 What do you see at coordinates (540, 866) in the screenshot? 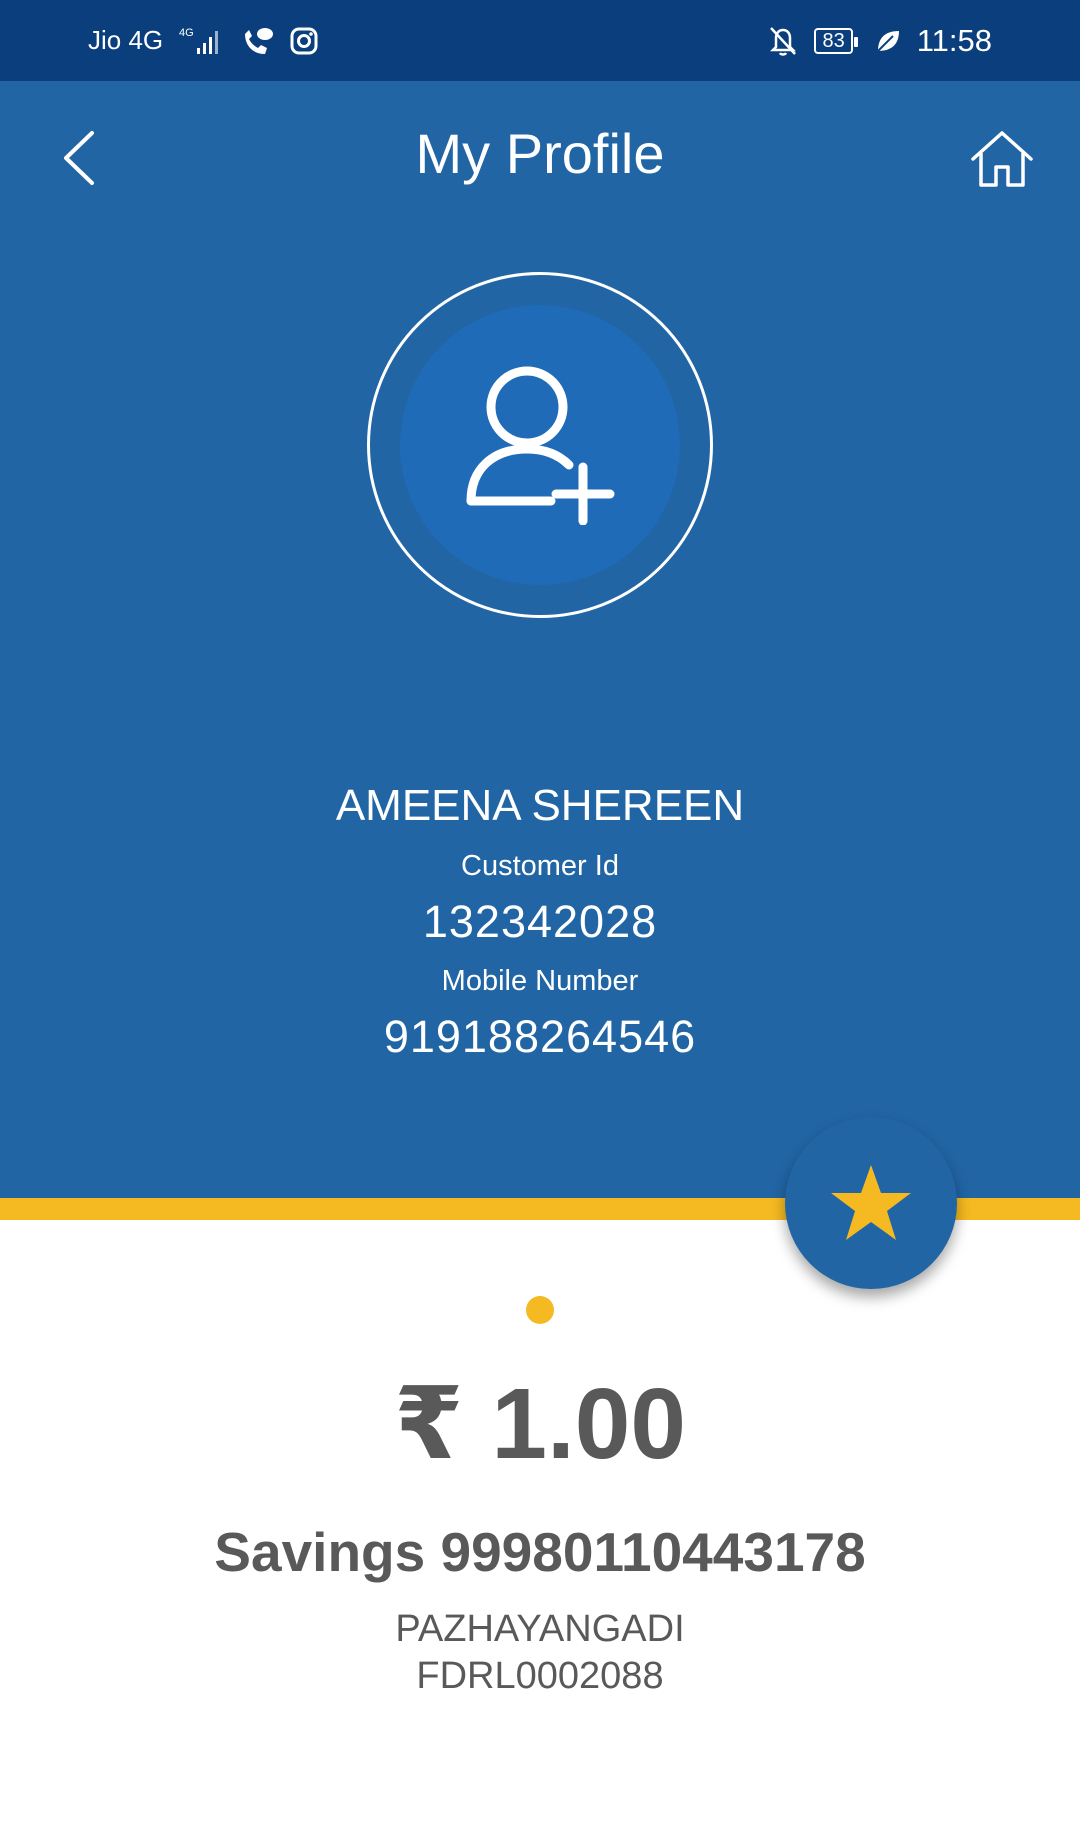
I see `customer-id-label: Customer Id` at bounding box center [540, 866].